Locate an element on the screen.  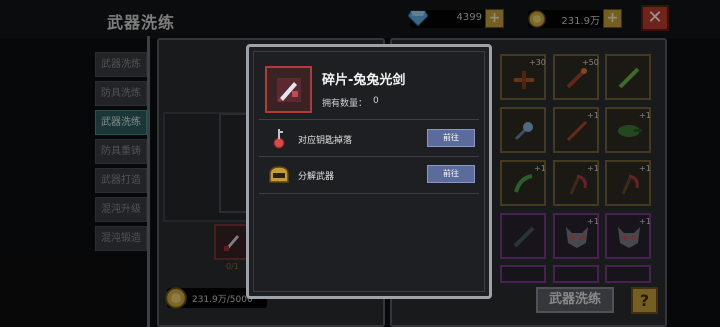
owned-label: 拥有数量： is located at coordinates (345, 104).